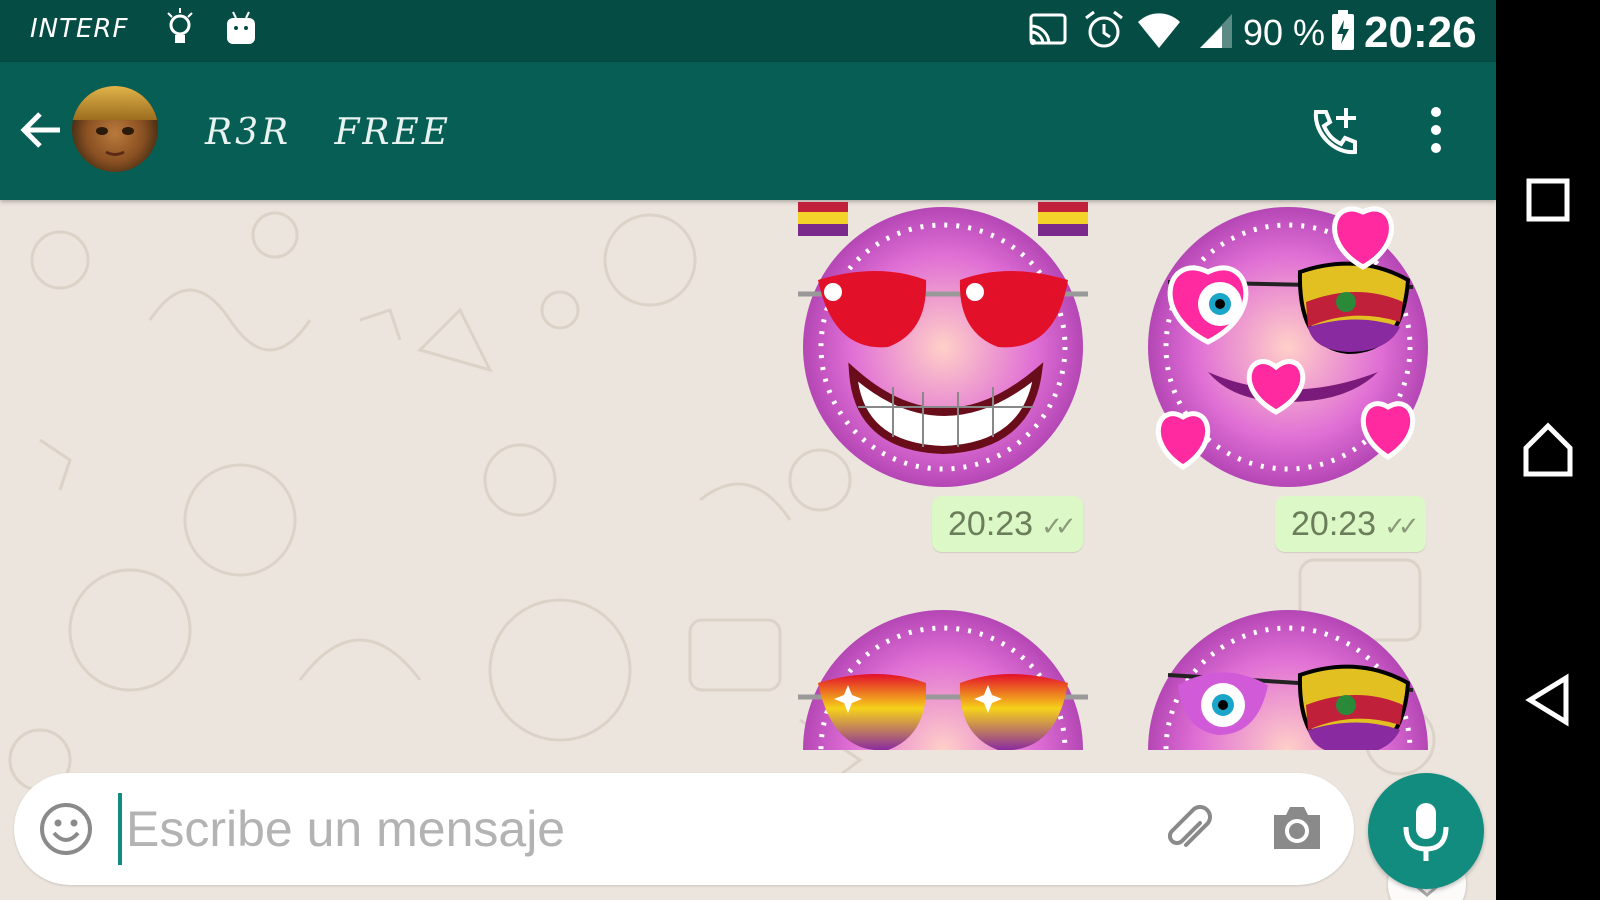 This screenshot has height=900, width=1600. I want to click on message-composer, so click(684, 829).